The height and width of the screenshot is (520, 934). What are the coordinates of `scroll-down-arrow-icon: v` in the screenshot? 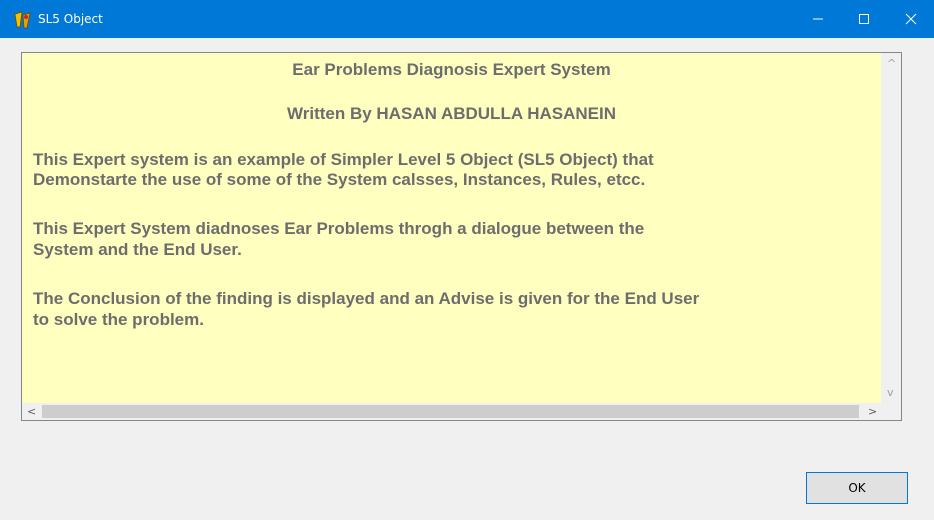 It's located at (890, 392).